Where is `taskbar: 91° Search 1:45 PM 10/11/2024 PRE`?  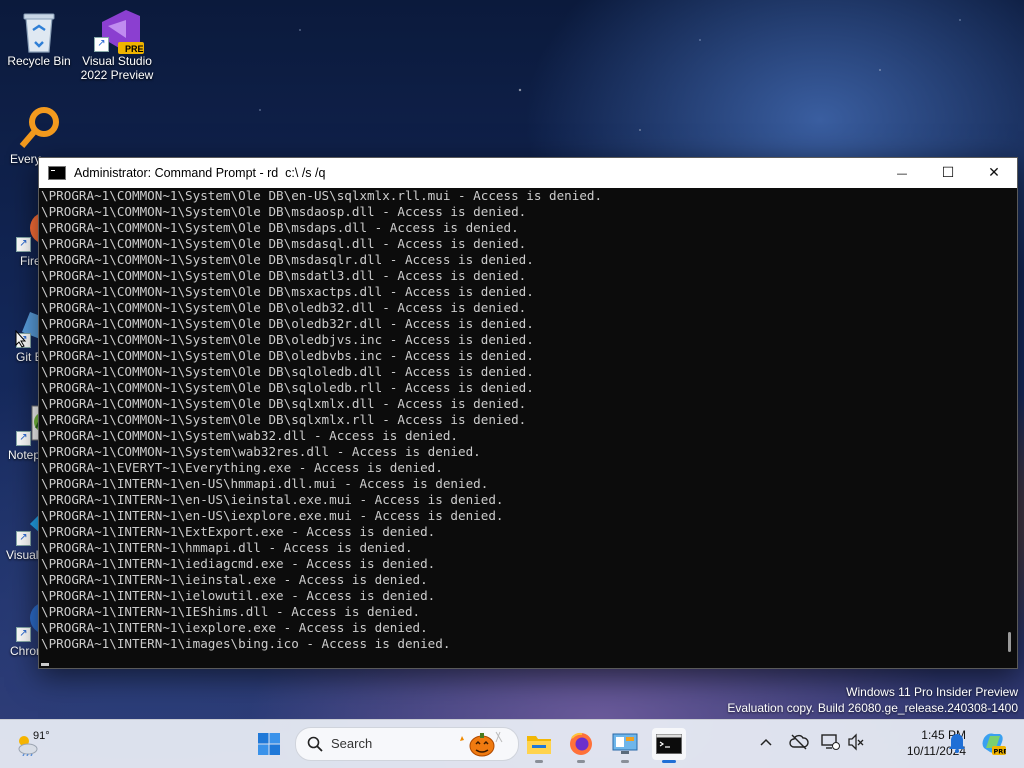
taskbar: 91° Search 1:45 PM 10/11/2024 PRE is located at coordinates (512, 743).